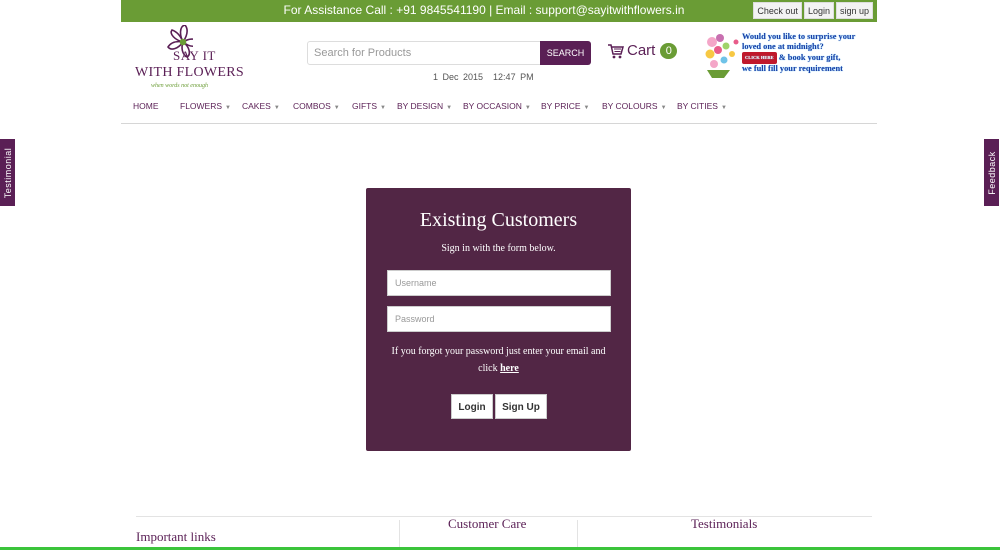 This screenshot has height=550, width=1000. Describe the element at coordinates (818, 10) in the screenshot. I see `login-link: Login` at that location.